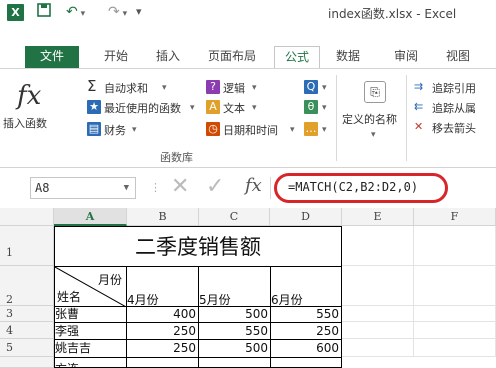 The width and height of the screenshot is (496, 368). What do you see at coordinates (232, 57) in the screenshot?
I see `tab-page-layout: 页面布局` at bounding box center [232, 57].